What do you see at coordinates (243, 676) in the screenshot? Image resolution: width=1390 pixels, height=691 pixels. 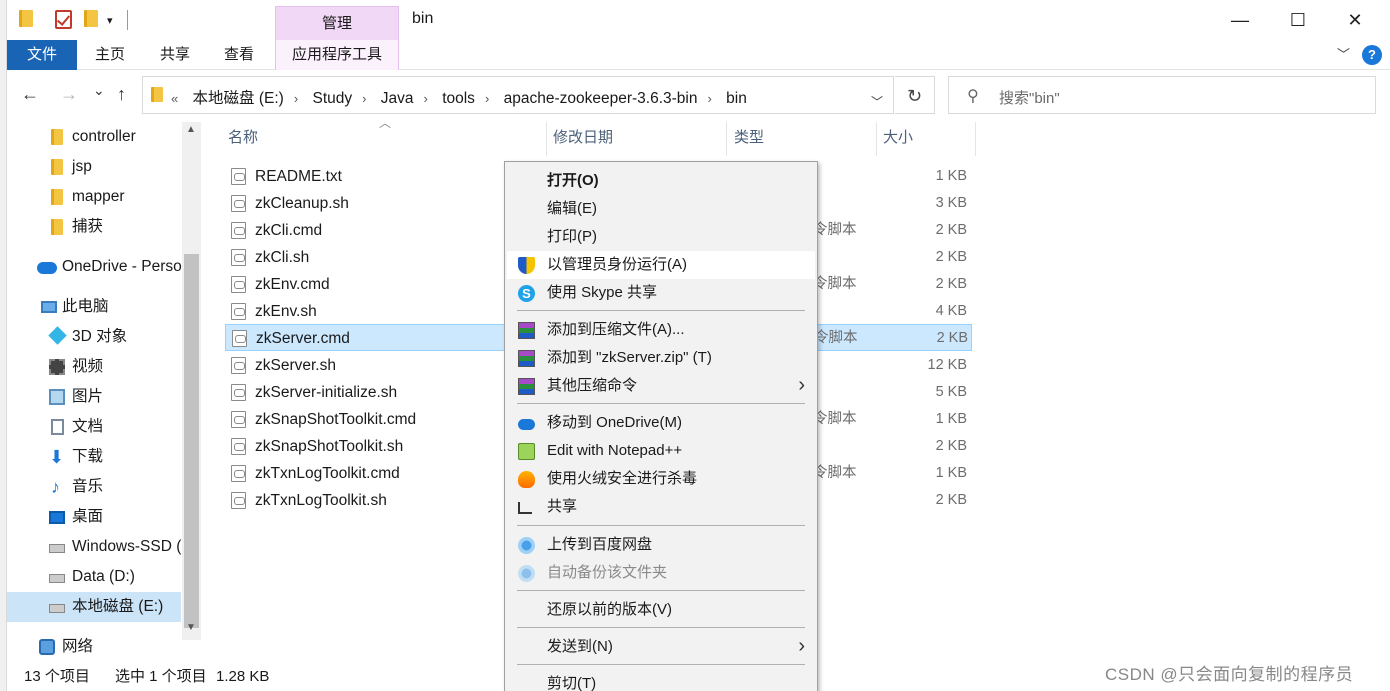 I see `selected-size: 1.28 KB` at bounding box center [243, 676].